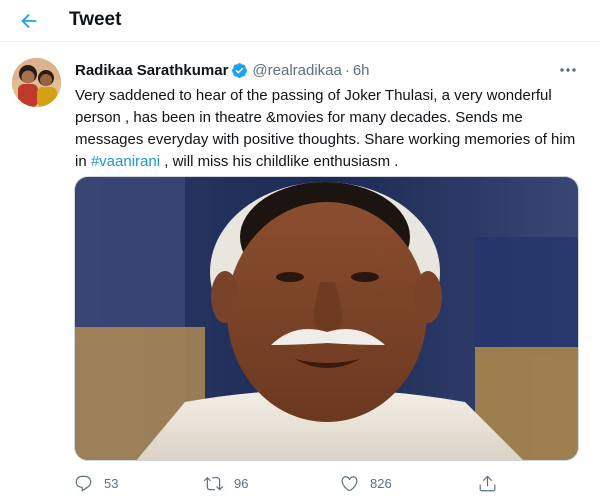 The width and height of the screenshot is (600, 500). I want to click on retweet-count: 96, so click(241, 483).